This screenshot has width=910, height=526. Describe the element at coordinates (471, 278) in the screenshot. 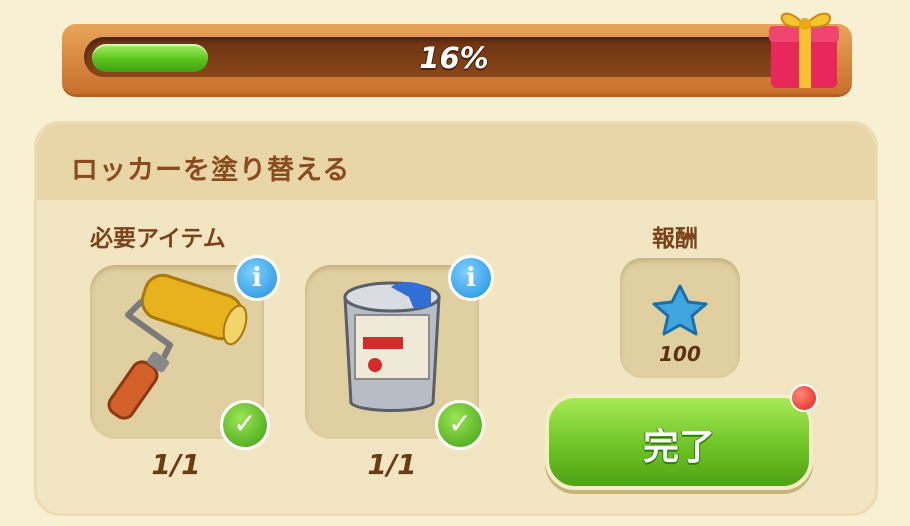

I see `info-button-paint-can: i` at that location.